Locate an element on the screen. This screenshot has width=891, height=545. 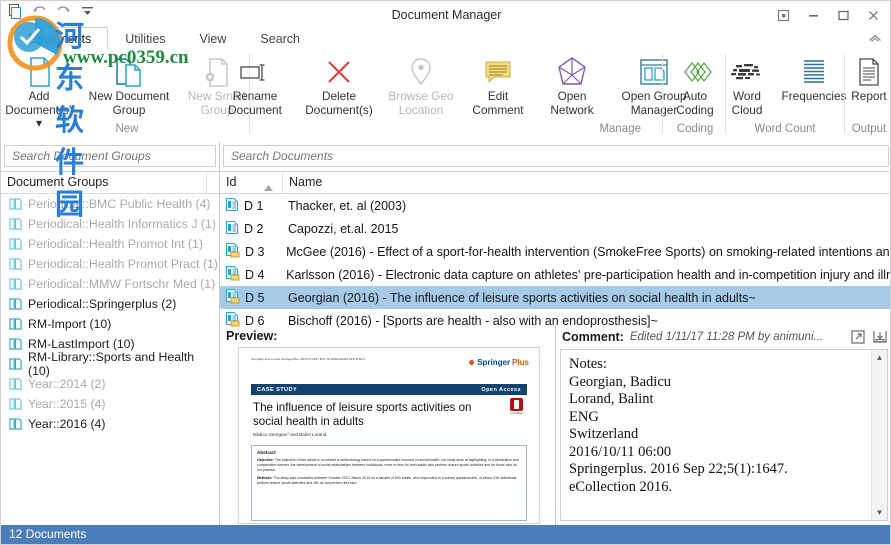
report-label: Report is located at coordinates (869, 96).